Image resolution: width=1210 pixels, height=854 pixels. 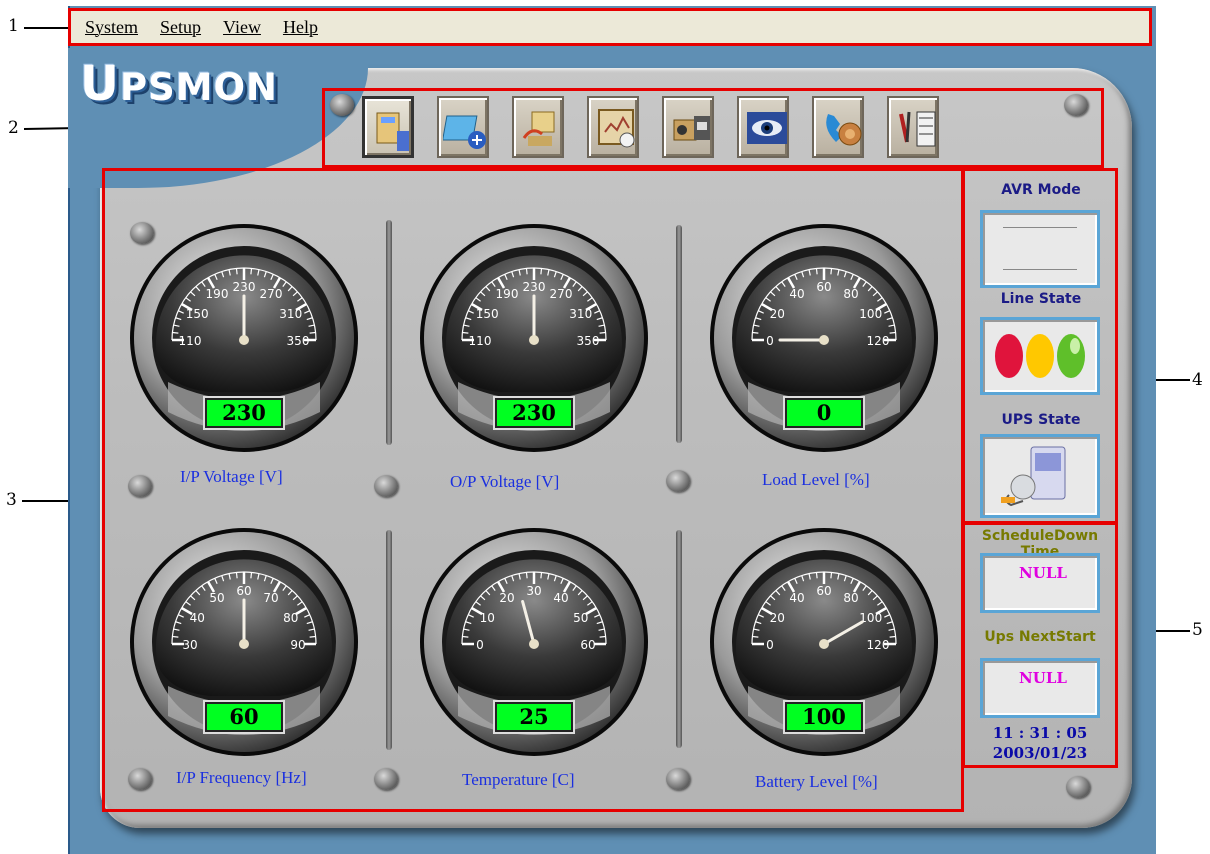 What do you see at coordinates (244, 717) in the screenshot?
I see `gauge-readout: 60` at bounding box center [244, 717].